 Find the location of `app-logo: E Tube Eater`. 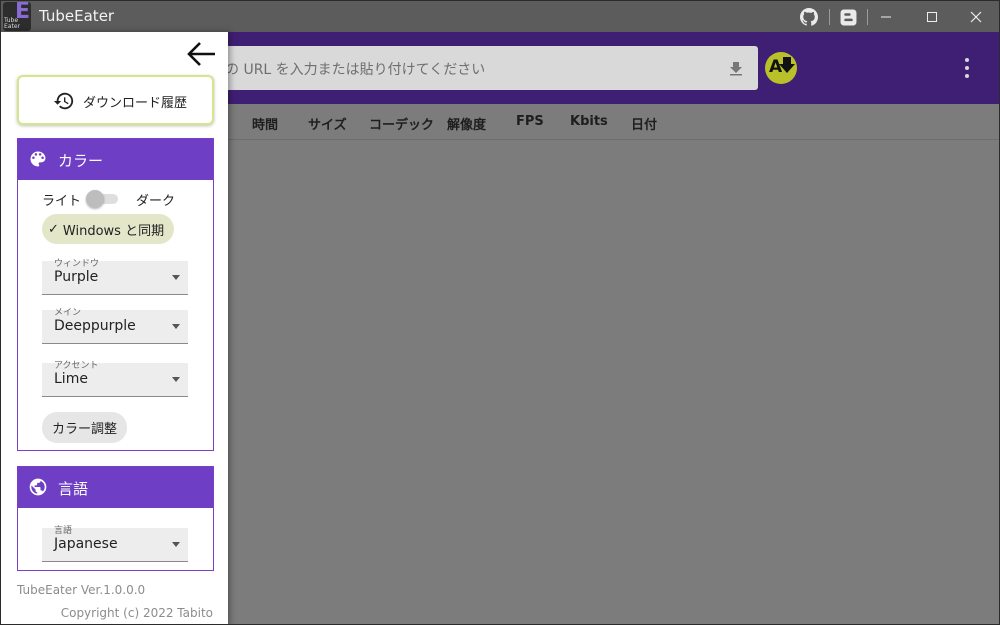

app-logo: E Tube Eater is located at coordinates (17, 16).